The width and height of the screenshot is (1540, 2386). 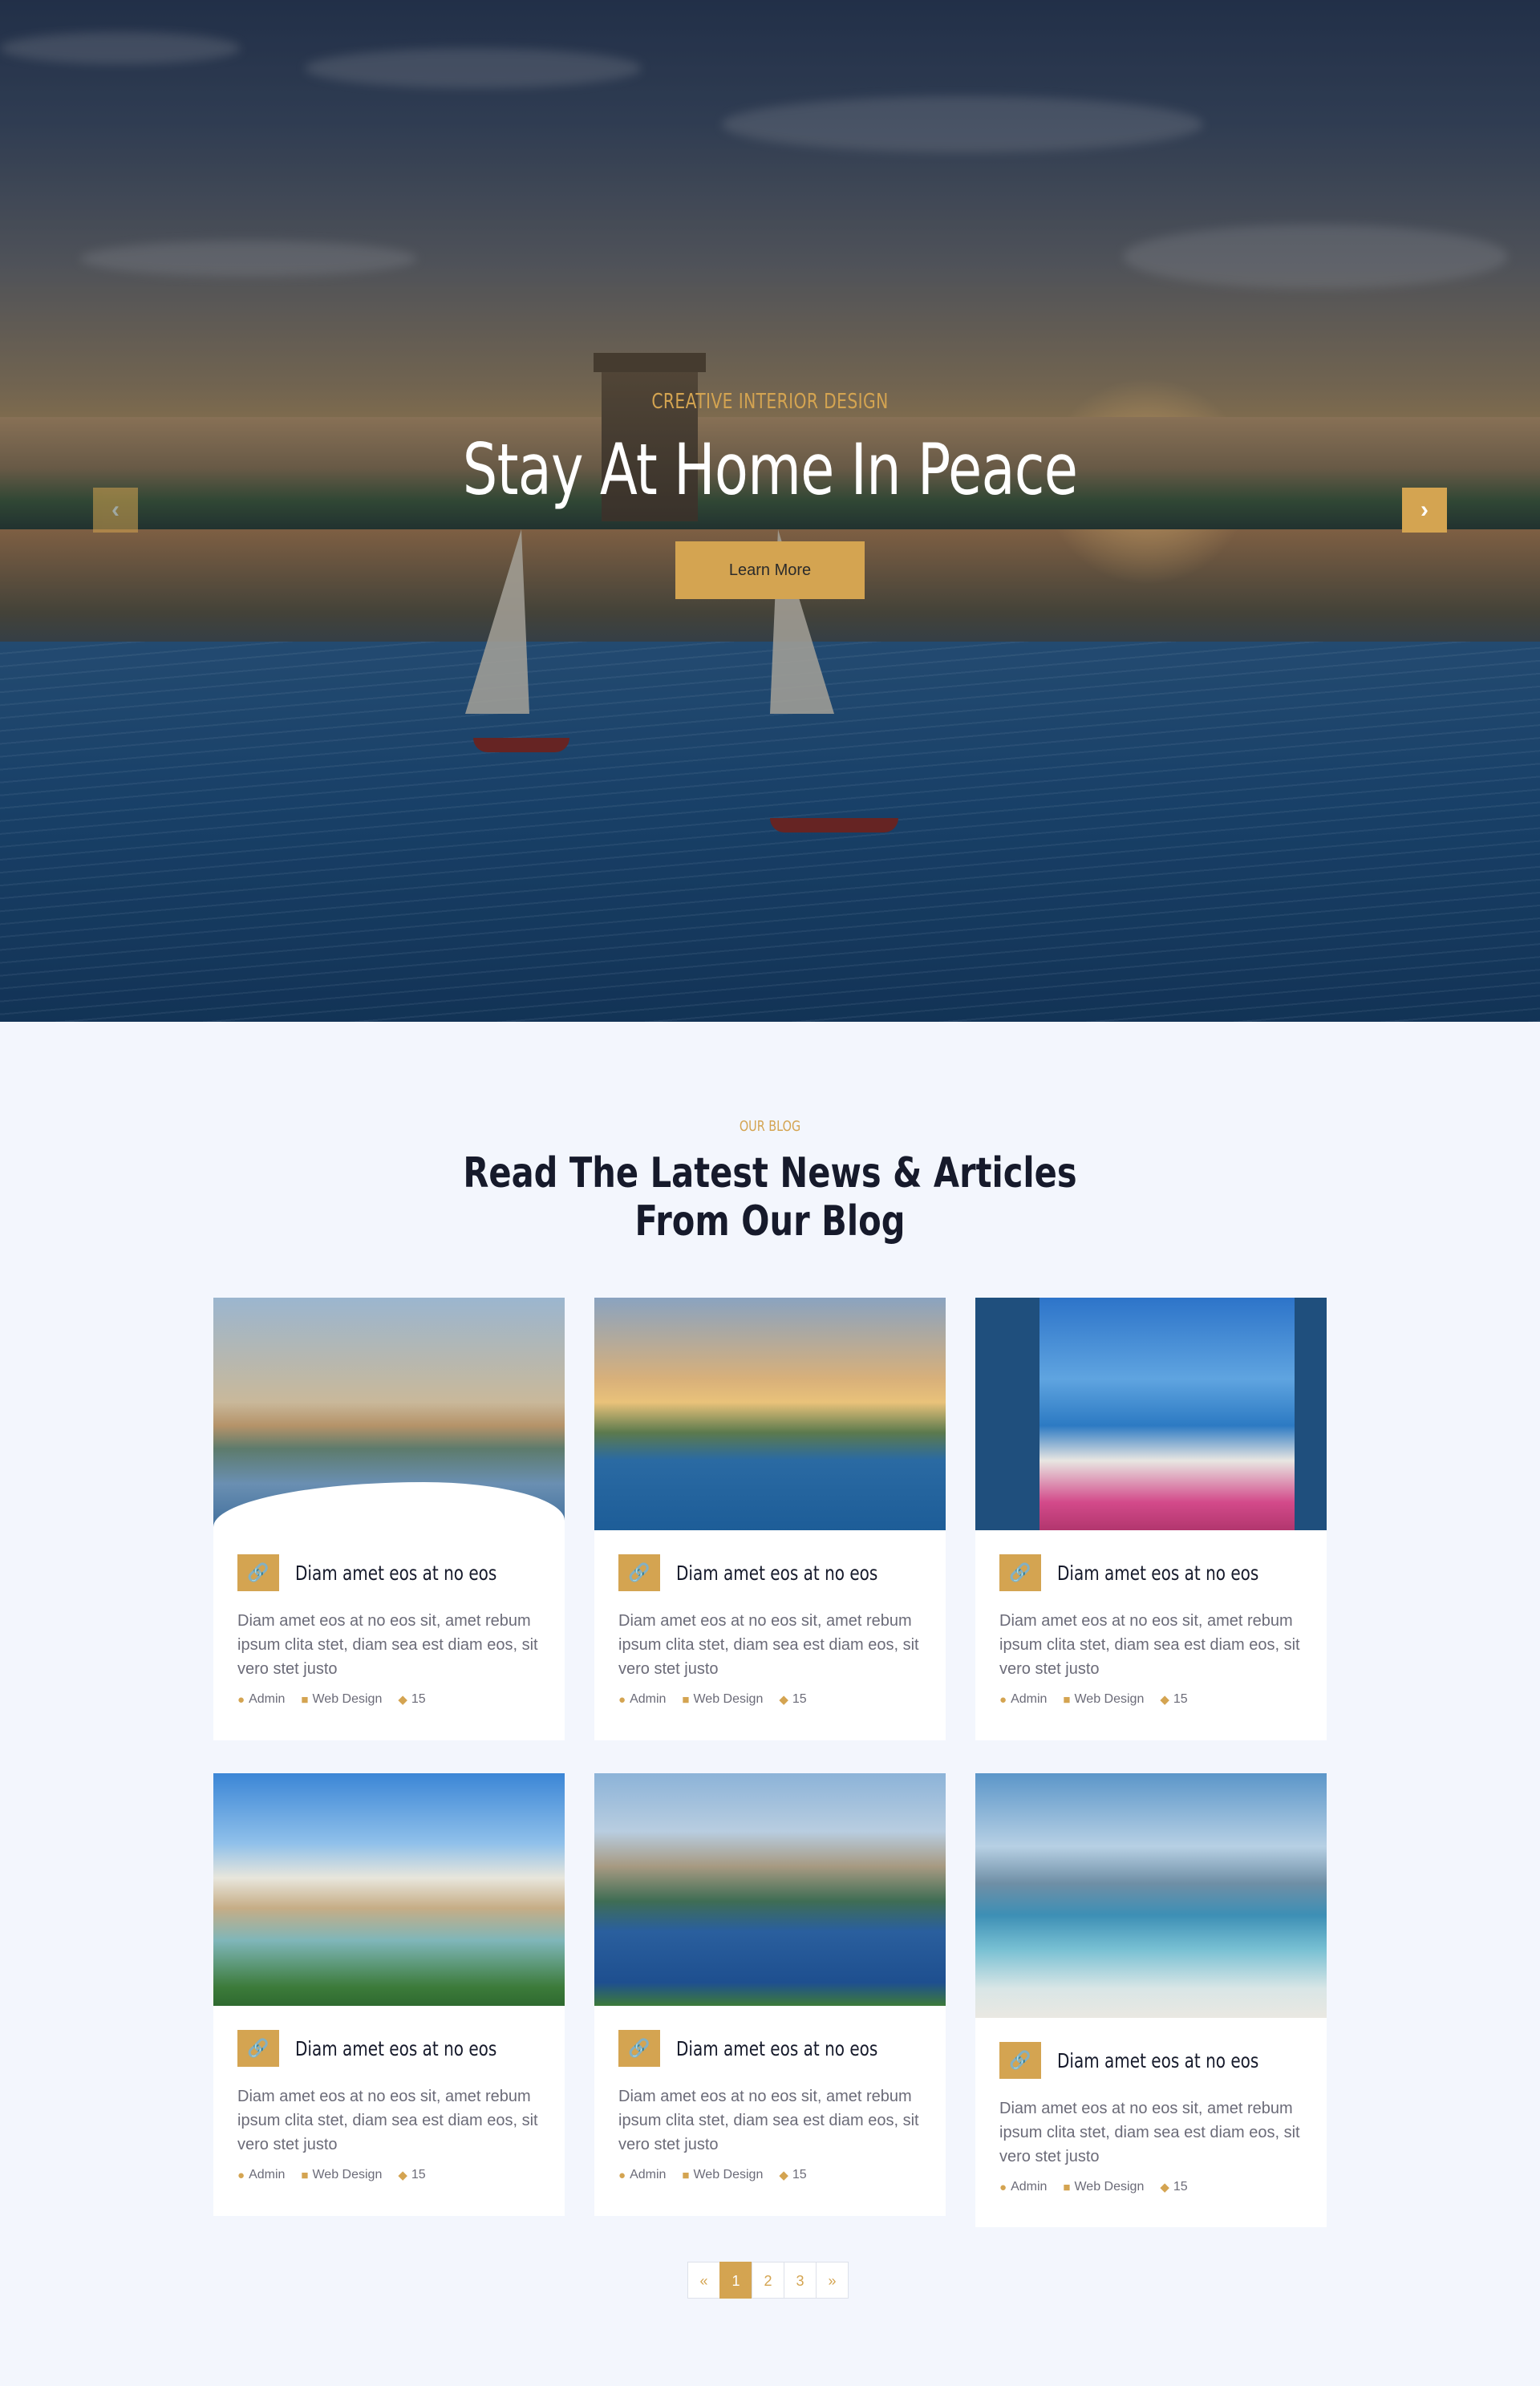 What do you see at coordinates (1424, 510) in the screenshot?
I see `carousel-next-button: ›` at bounding box center [1424, 510].